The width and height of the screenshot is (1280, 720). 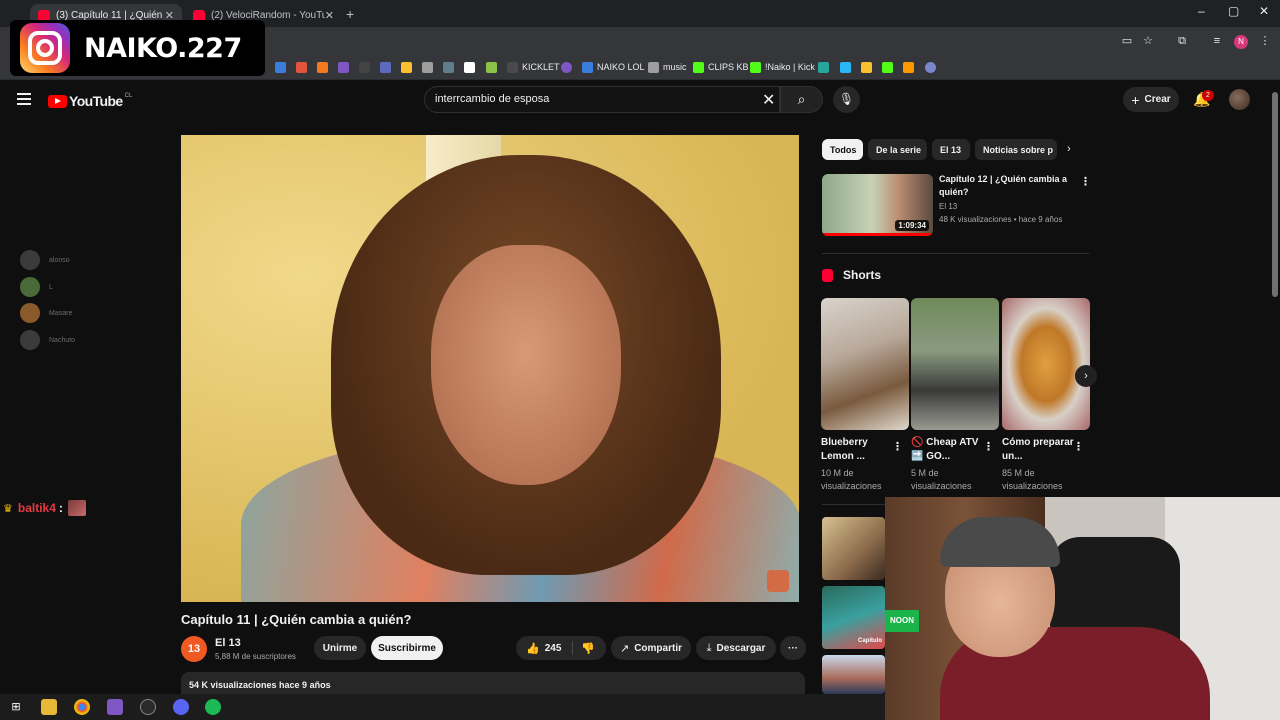 What do you see at coordinates (181, 707) in the screenshot?
I see `discord-icon` at bounding box center [181, 707].